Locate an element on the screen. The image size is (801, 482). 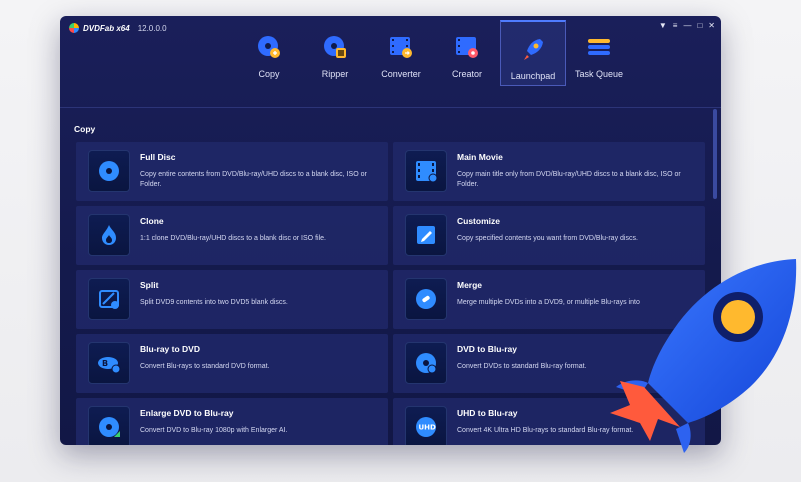
nav-task-queue: Task Queue is located at coordinates (599, 53).